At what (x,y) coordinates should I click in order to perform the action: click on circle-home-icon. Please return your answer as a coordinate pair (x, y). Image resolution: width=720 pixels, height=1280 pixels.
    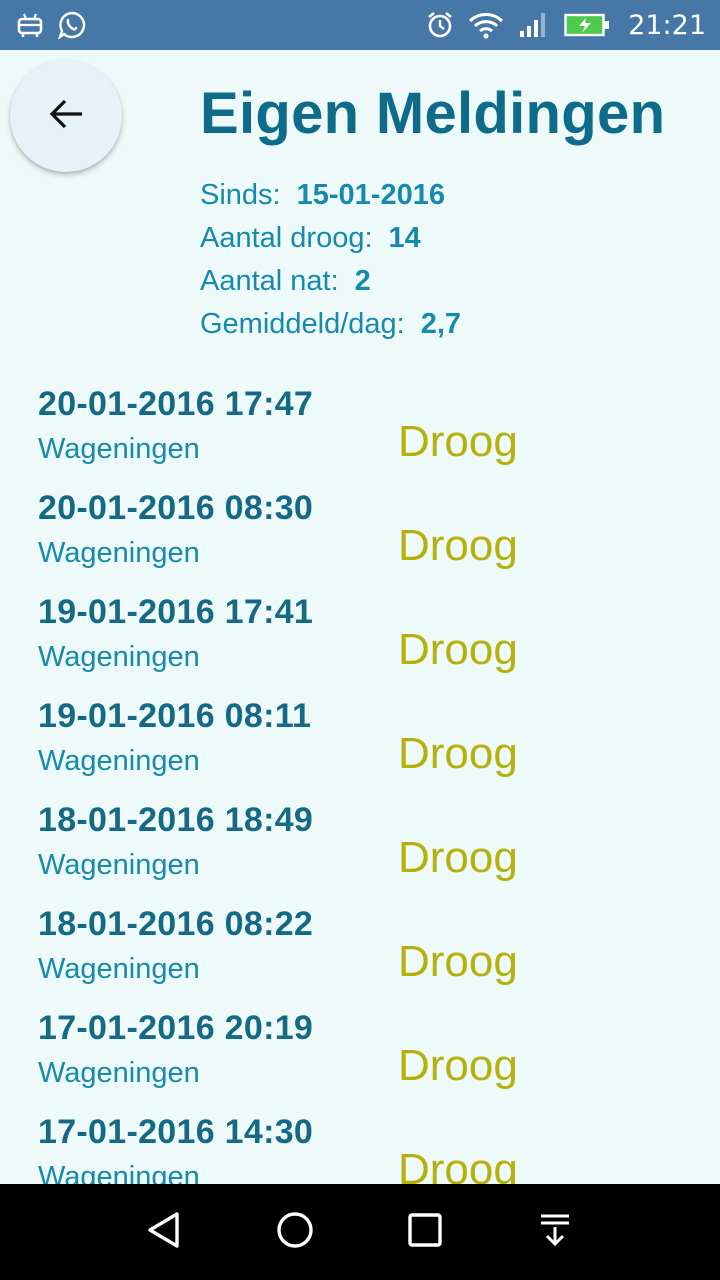
    Looking at the image, I should click on (295, 1232).